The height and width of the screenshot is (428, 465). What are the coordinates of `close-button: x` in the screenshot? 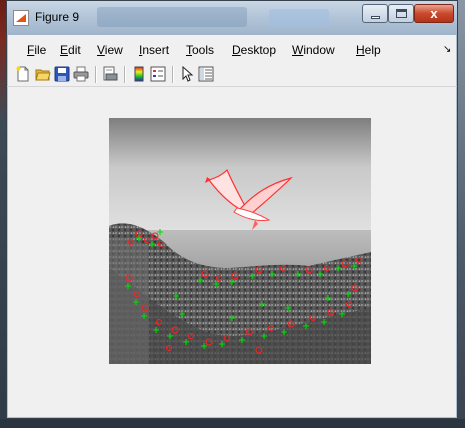 It's located at (434, 13).